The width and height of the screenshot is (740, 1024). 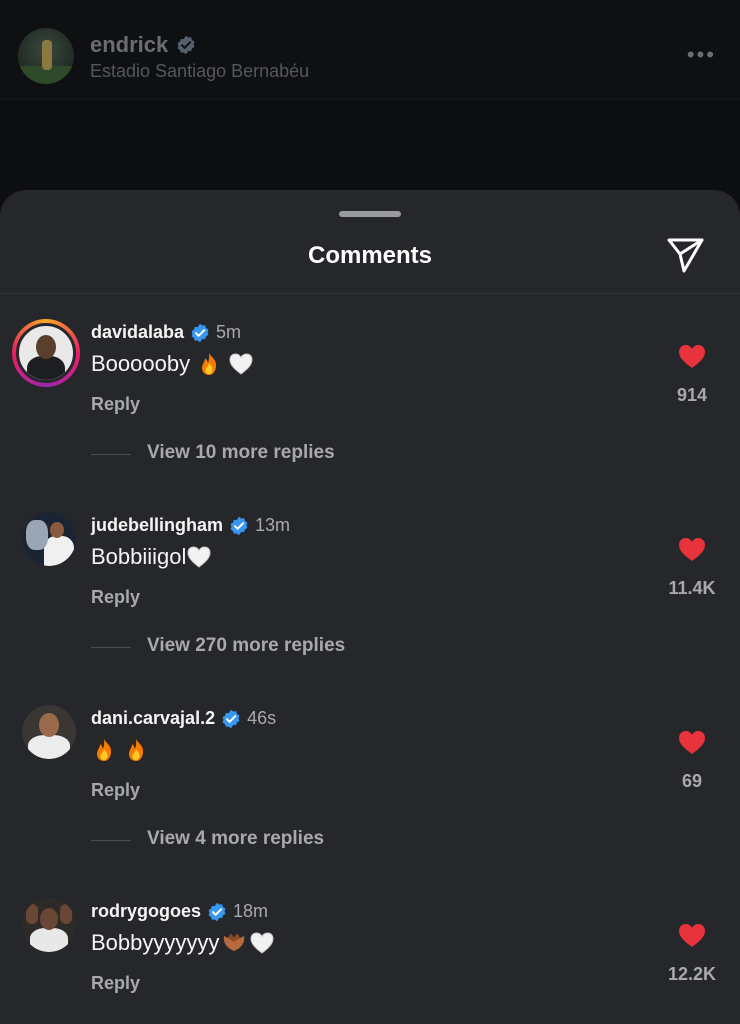 I want to click on comment-header: judebellingham 13m, so click(x=190, y=525).